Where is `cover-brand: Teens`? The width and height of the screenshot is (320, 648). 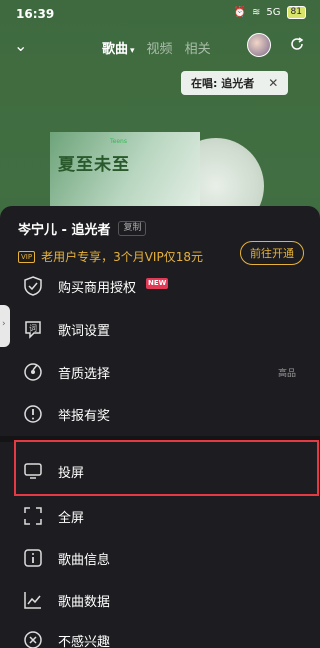 cover-brand: Teens is located at coordinates (118, 141).